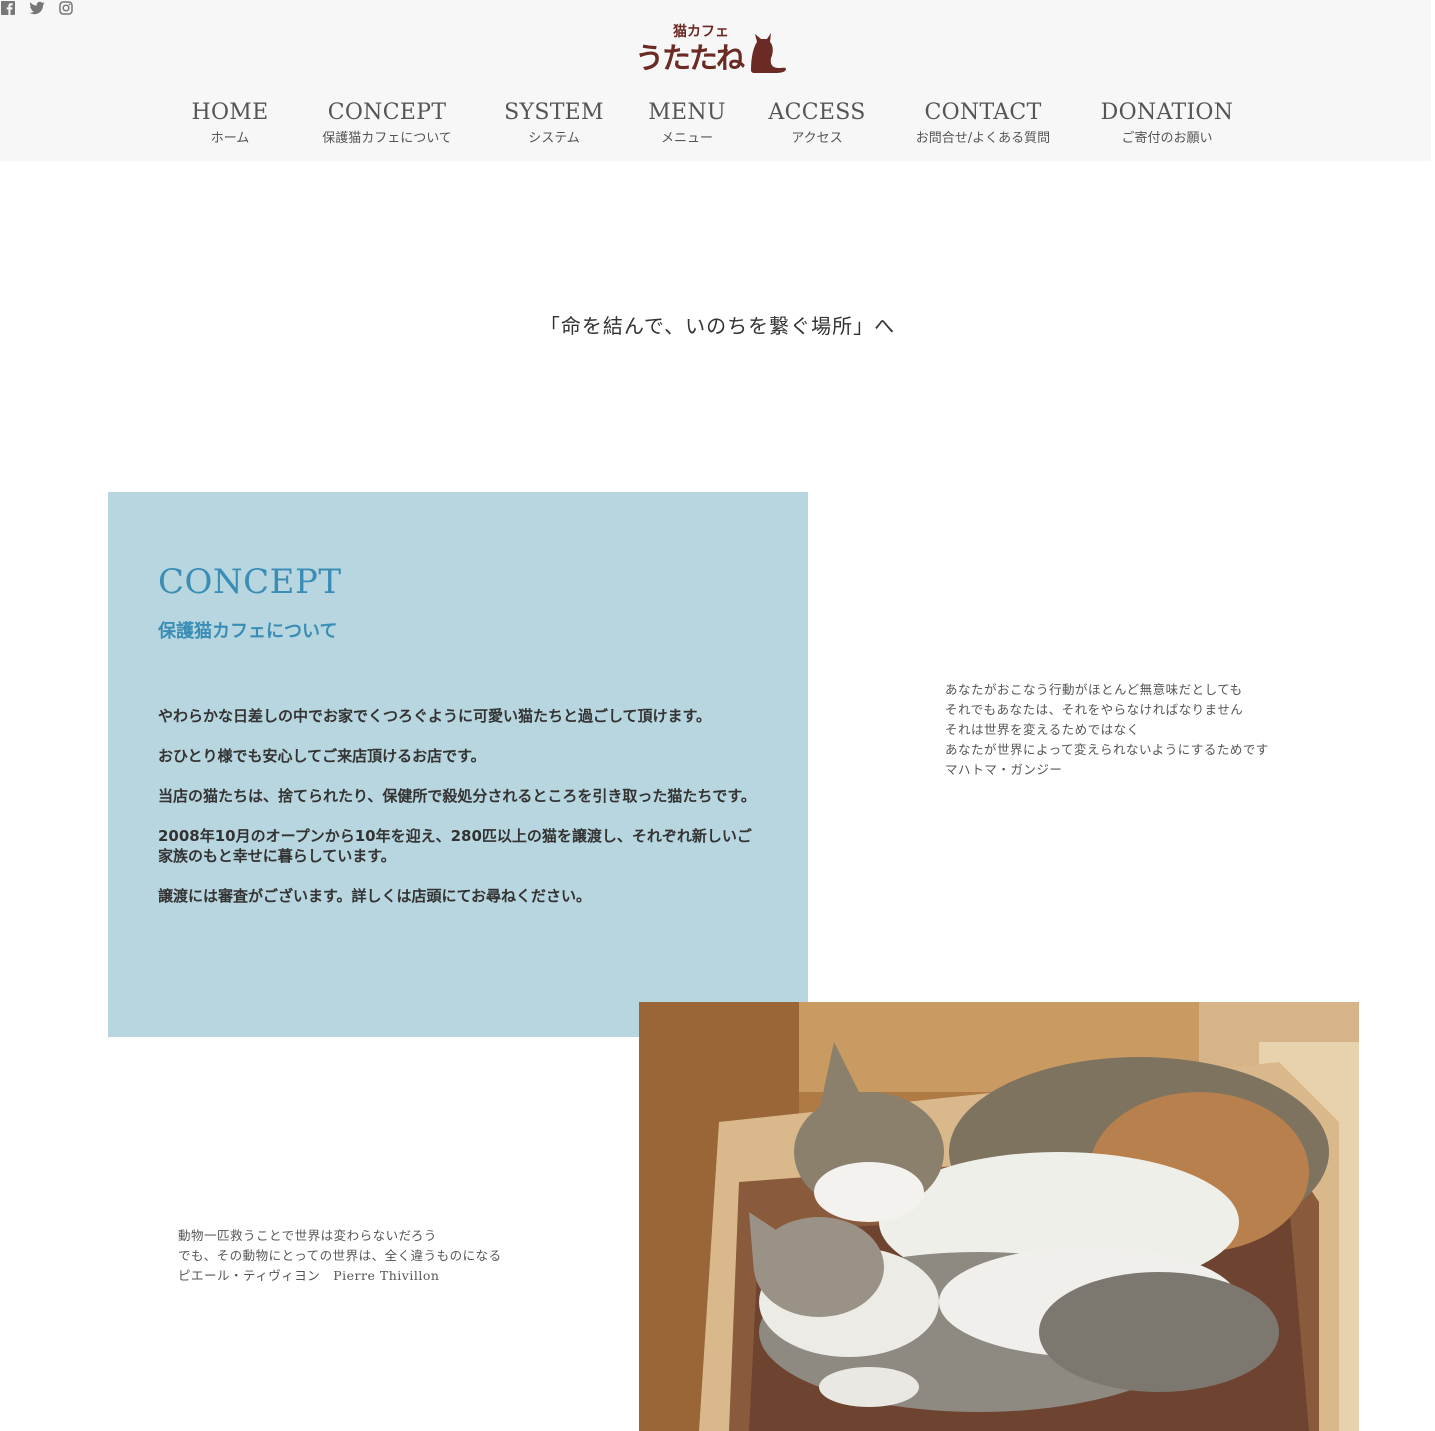  I want to click on nav-item-donation: DONATION ご寄付のお願い, so click(1167, 124).